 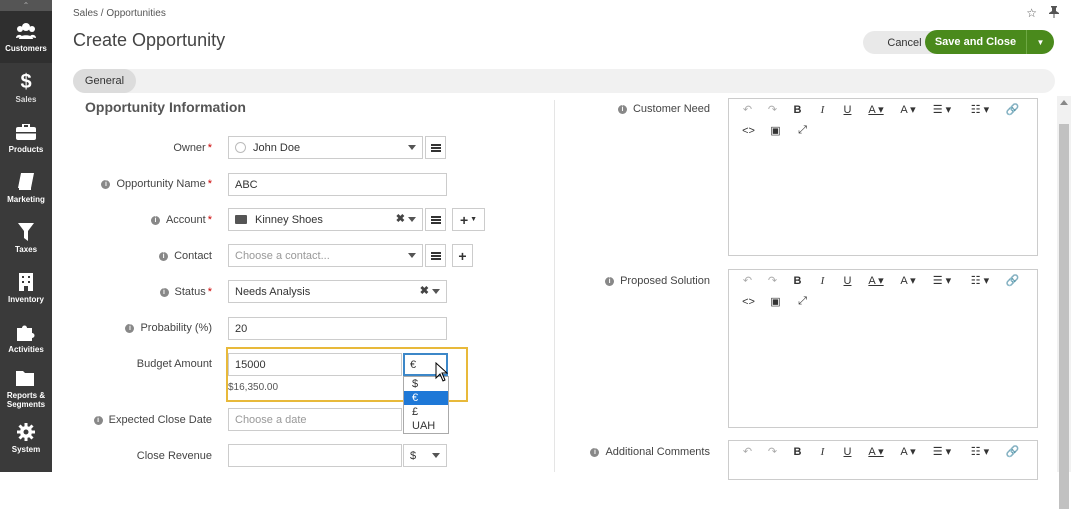 I want to click on probability-input: 20, so click(x=337, y=328).